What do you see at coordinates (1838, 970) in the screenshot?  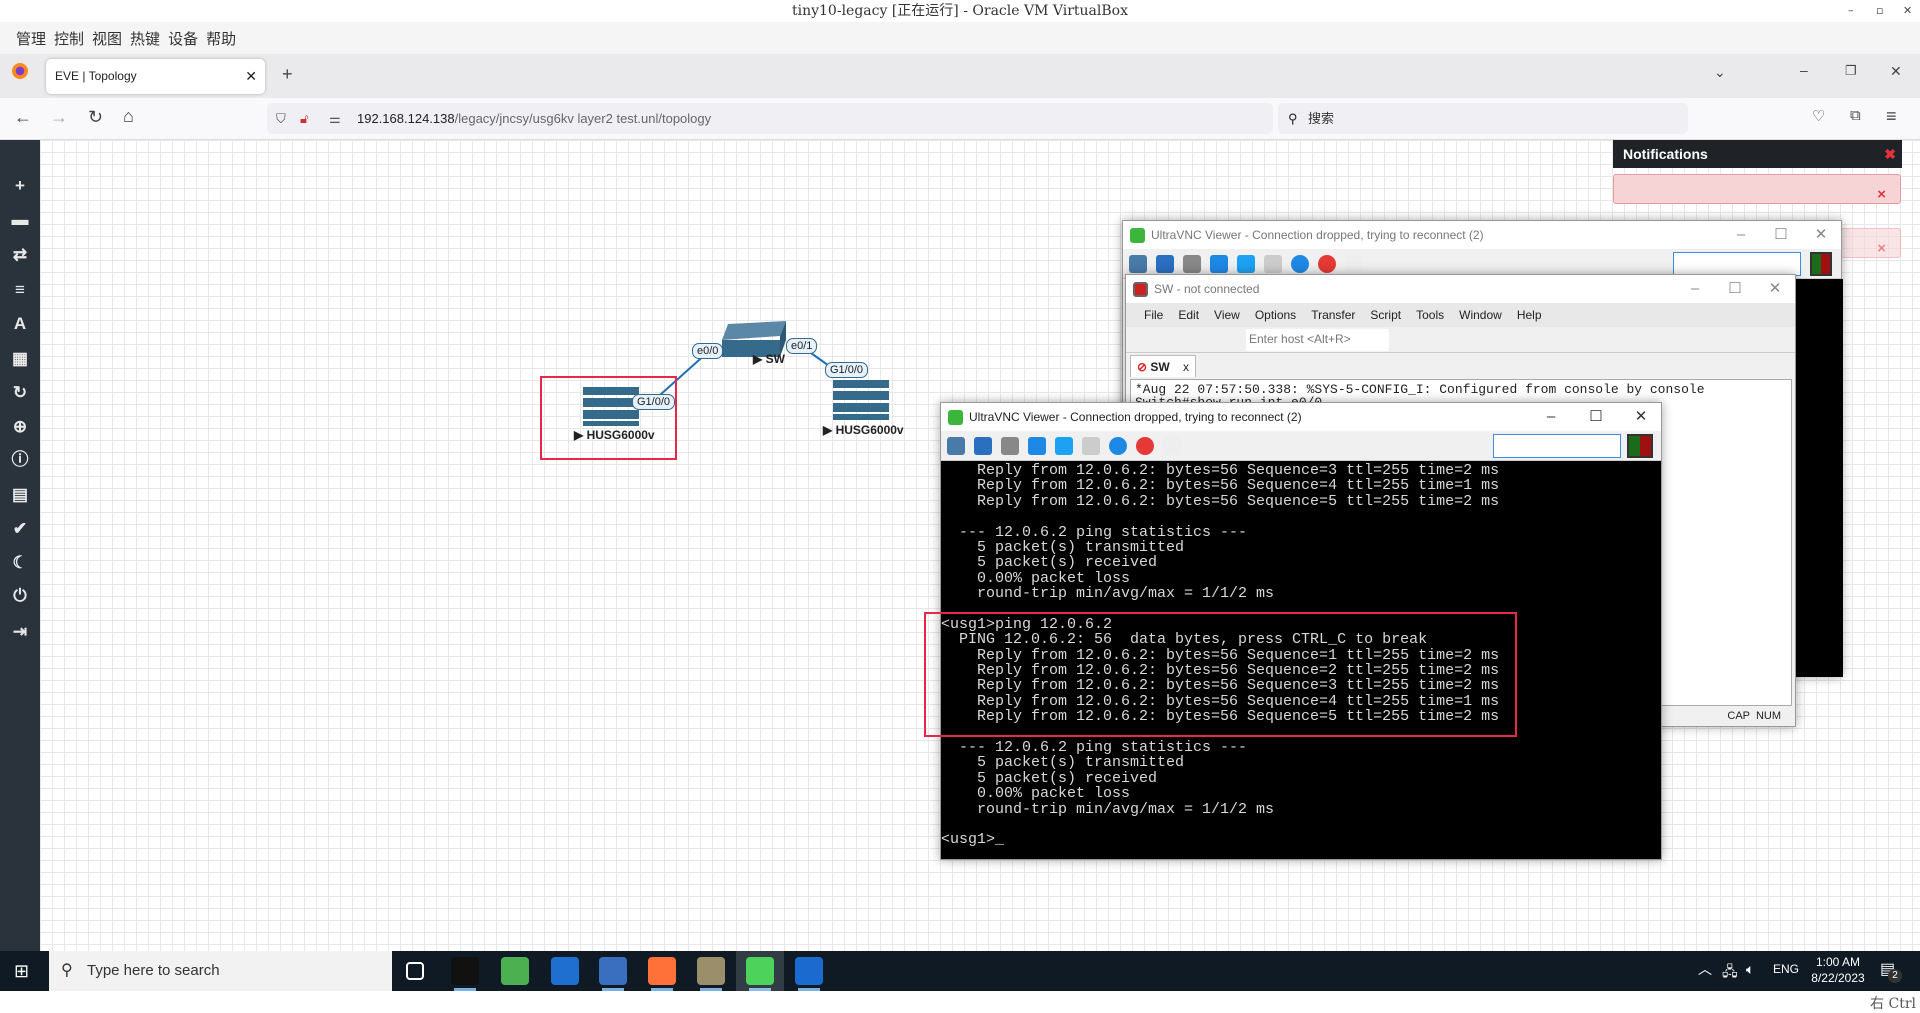 I see `clock: 1:00 AM 8/22/2023` at bounding box center [1838, 970].